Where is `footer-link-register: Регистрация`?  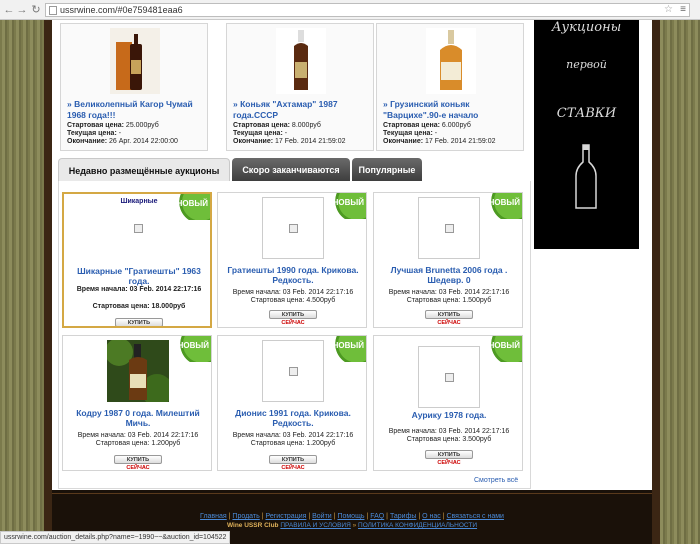
footer-link-register: Регистрация is located at coordinates (285, 516).